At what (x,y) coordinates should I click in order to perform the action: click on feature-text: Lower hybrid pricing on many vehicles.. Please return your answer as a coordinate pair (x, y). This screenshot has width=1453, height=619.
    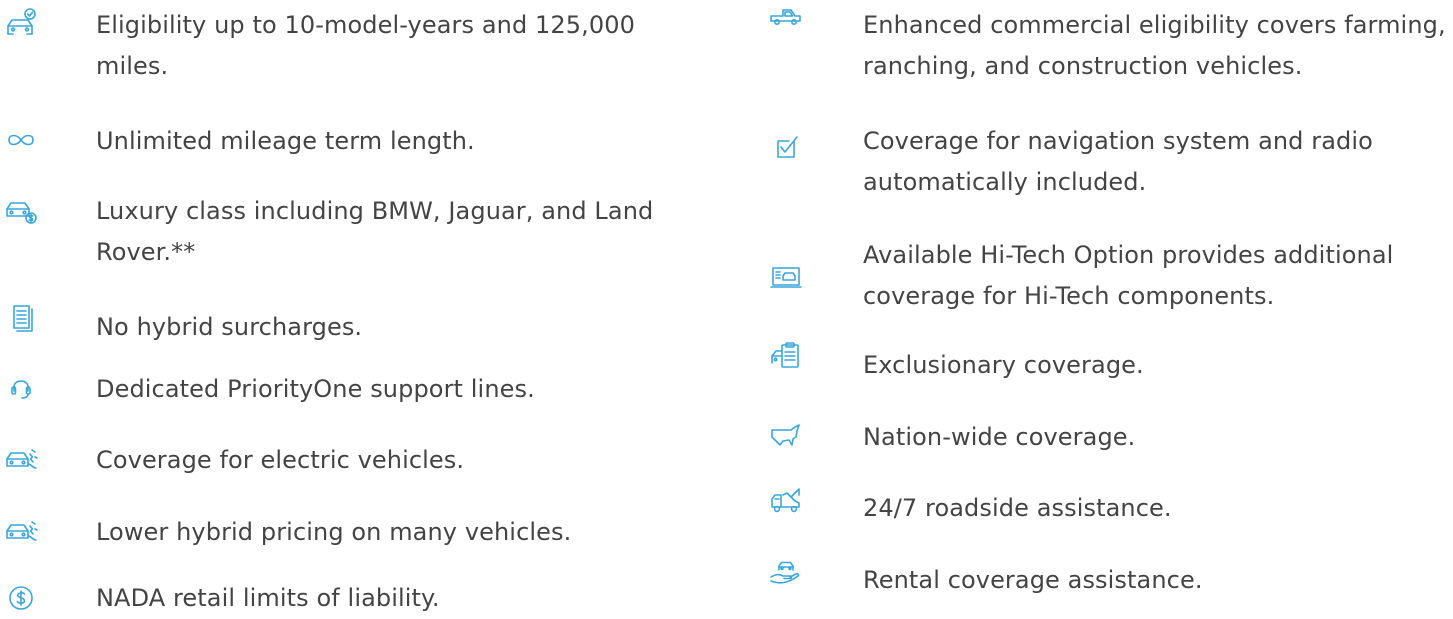
    Looking at the image, I should click on (334, 532).